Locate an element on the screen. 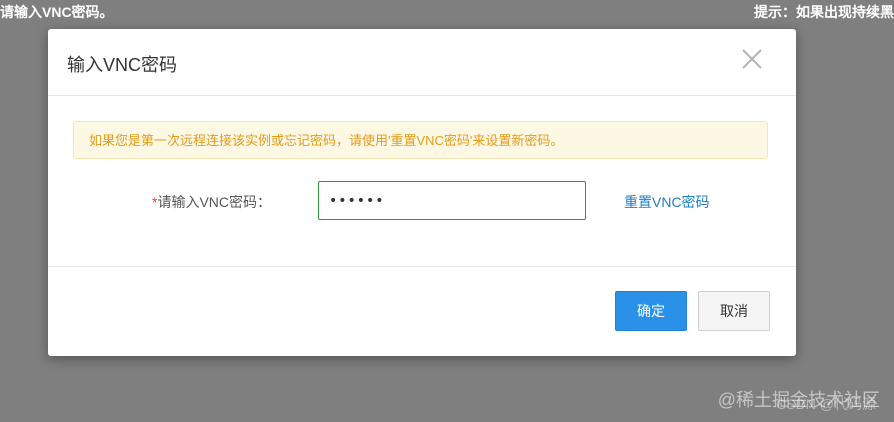 The height and width of the screenshot is (422, 894). dialog-header: 输入VNC密码 is located at coordinates (422, 62).